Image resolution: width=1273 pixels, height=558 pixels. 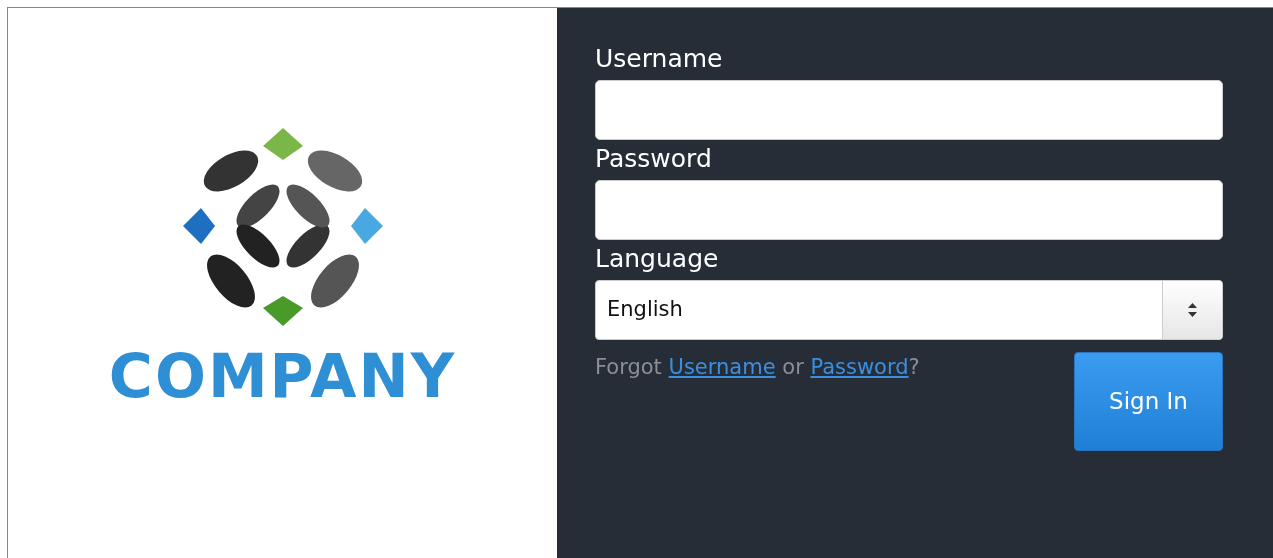 What do you see at coordinates (657, 259) in the screenshot?
I see `field-label: Language` at bounding box center [657, 259].